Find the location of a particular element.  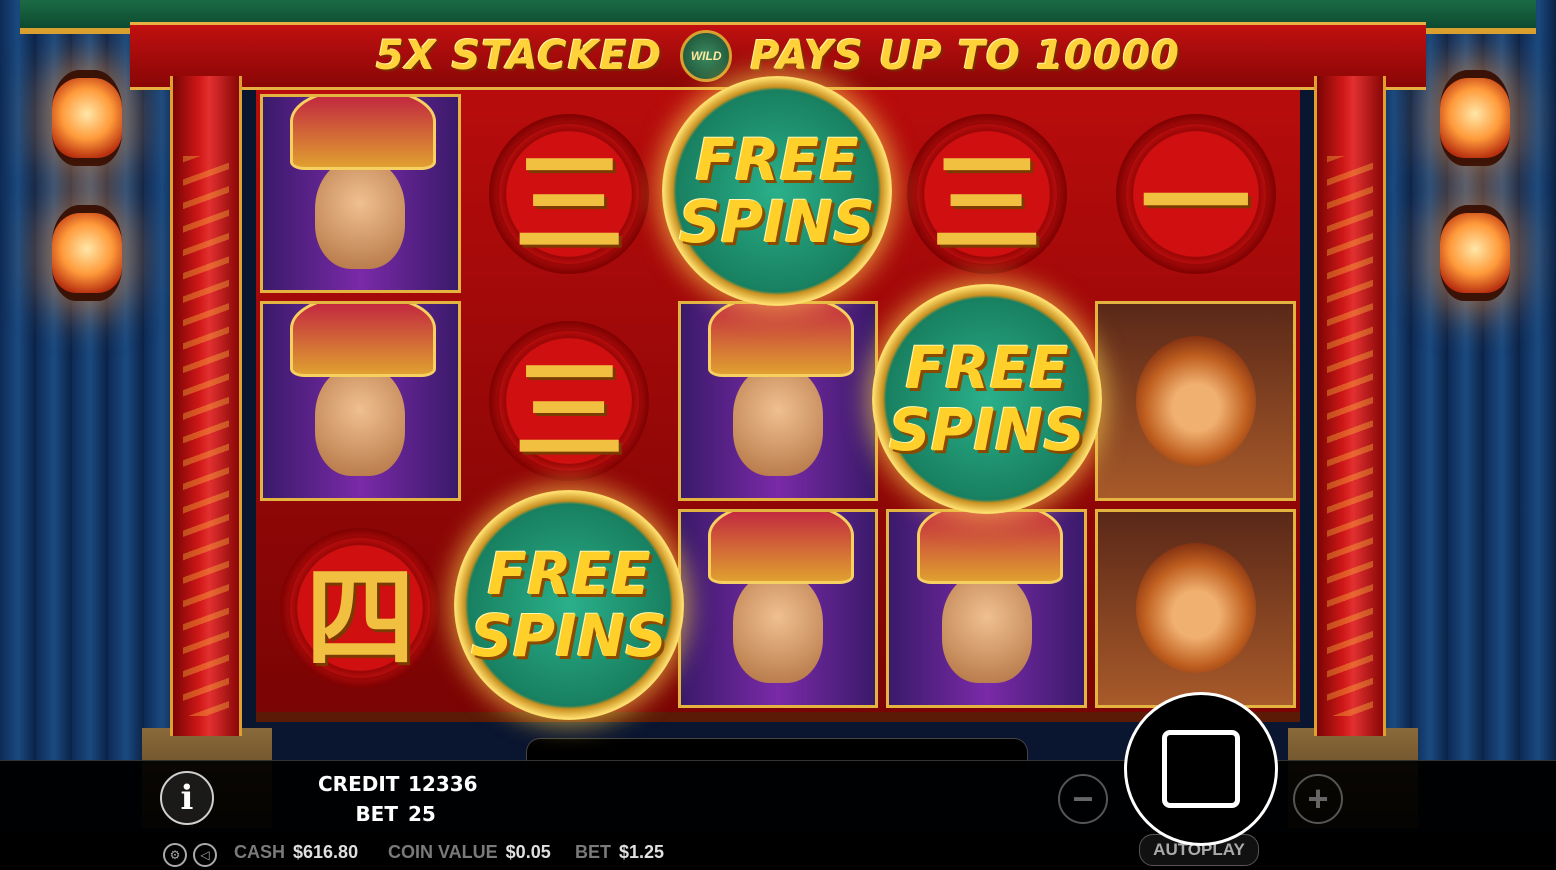

total-bet-value: $1.25 is located at coordinates (642, 852).